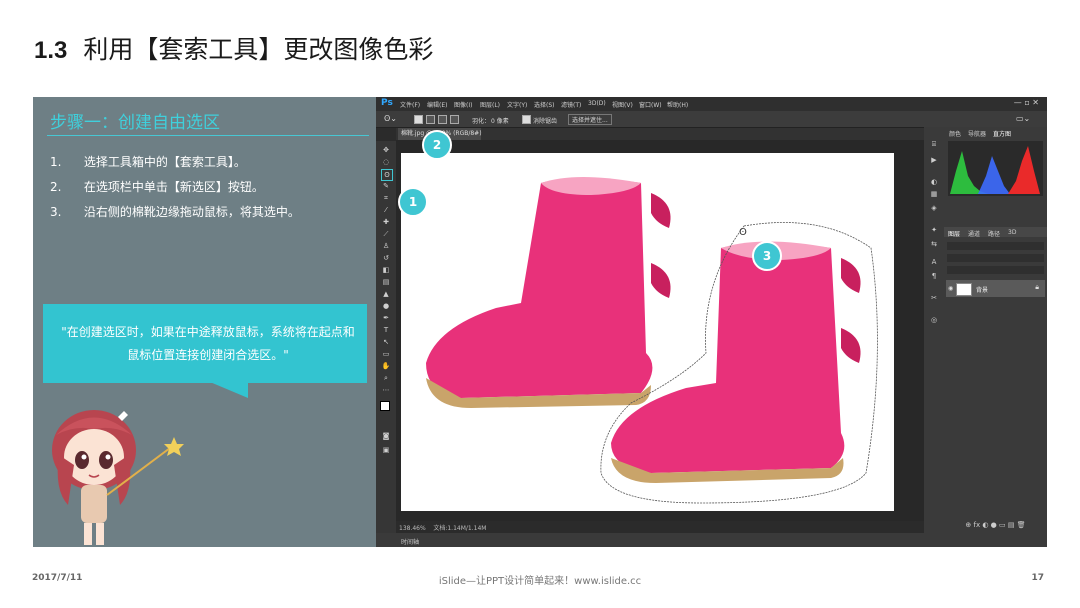 This screenshot has width=1080, height=608. I want to click on tab-3d: 3D, so click(1012, 232).